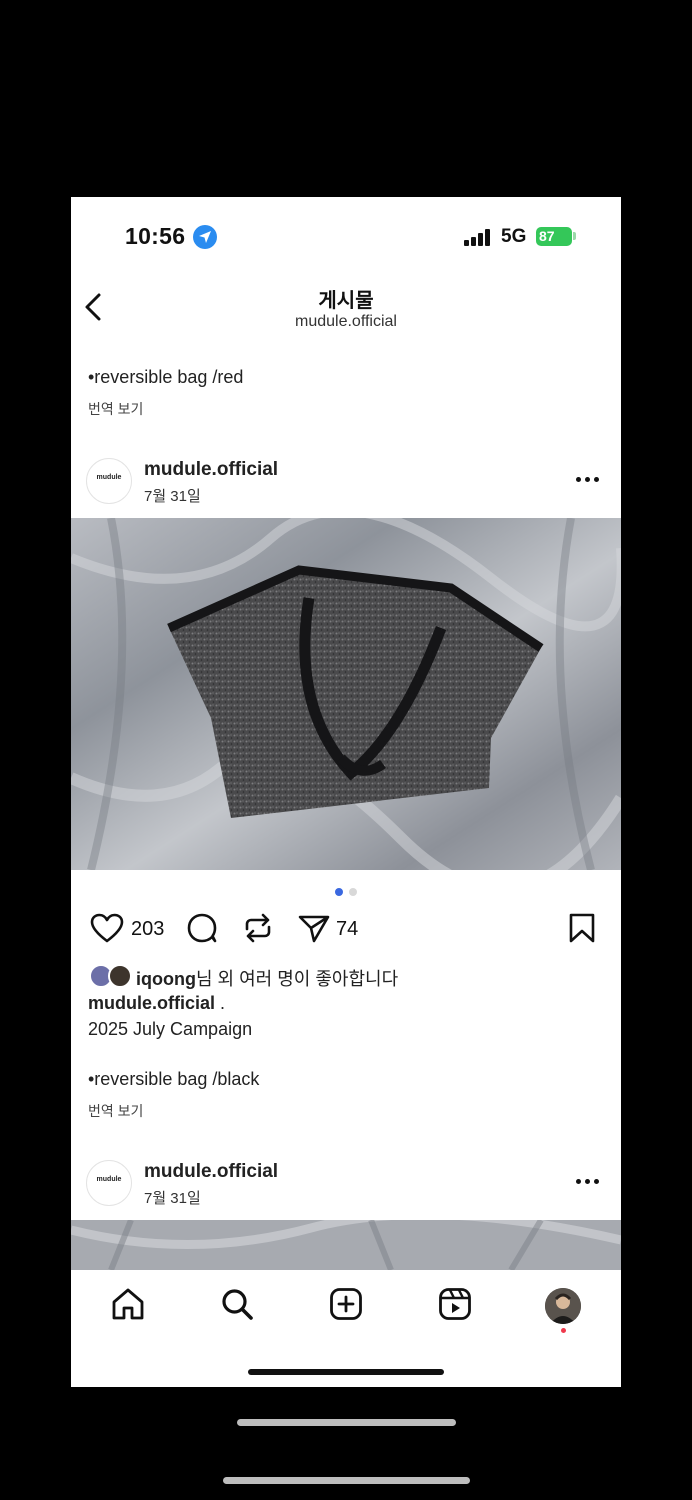 The image size is (692, 1500). Describe the element at coordinates (479, 237) in the screenshot. I see `cellular-signal-icon` at that location.